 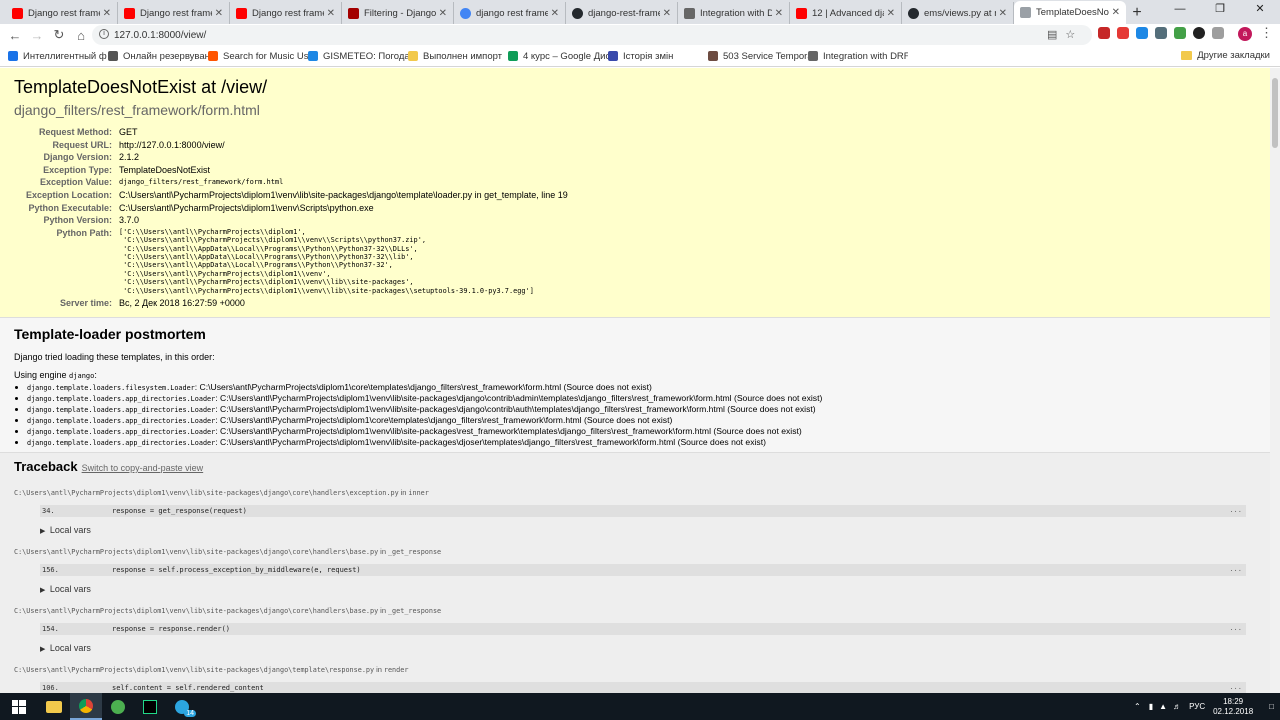 What do you see at coordinates (190, 713) in the screenshot?
I see `telegram-badge: 14` at bounding box center [190, 713].